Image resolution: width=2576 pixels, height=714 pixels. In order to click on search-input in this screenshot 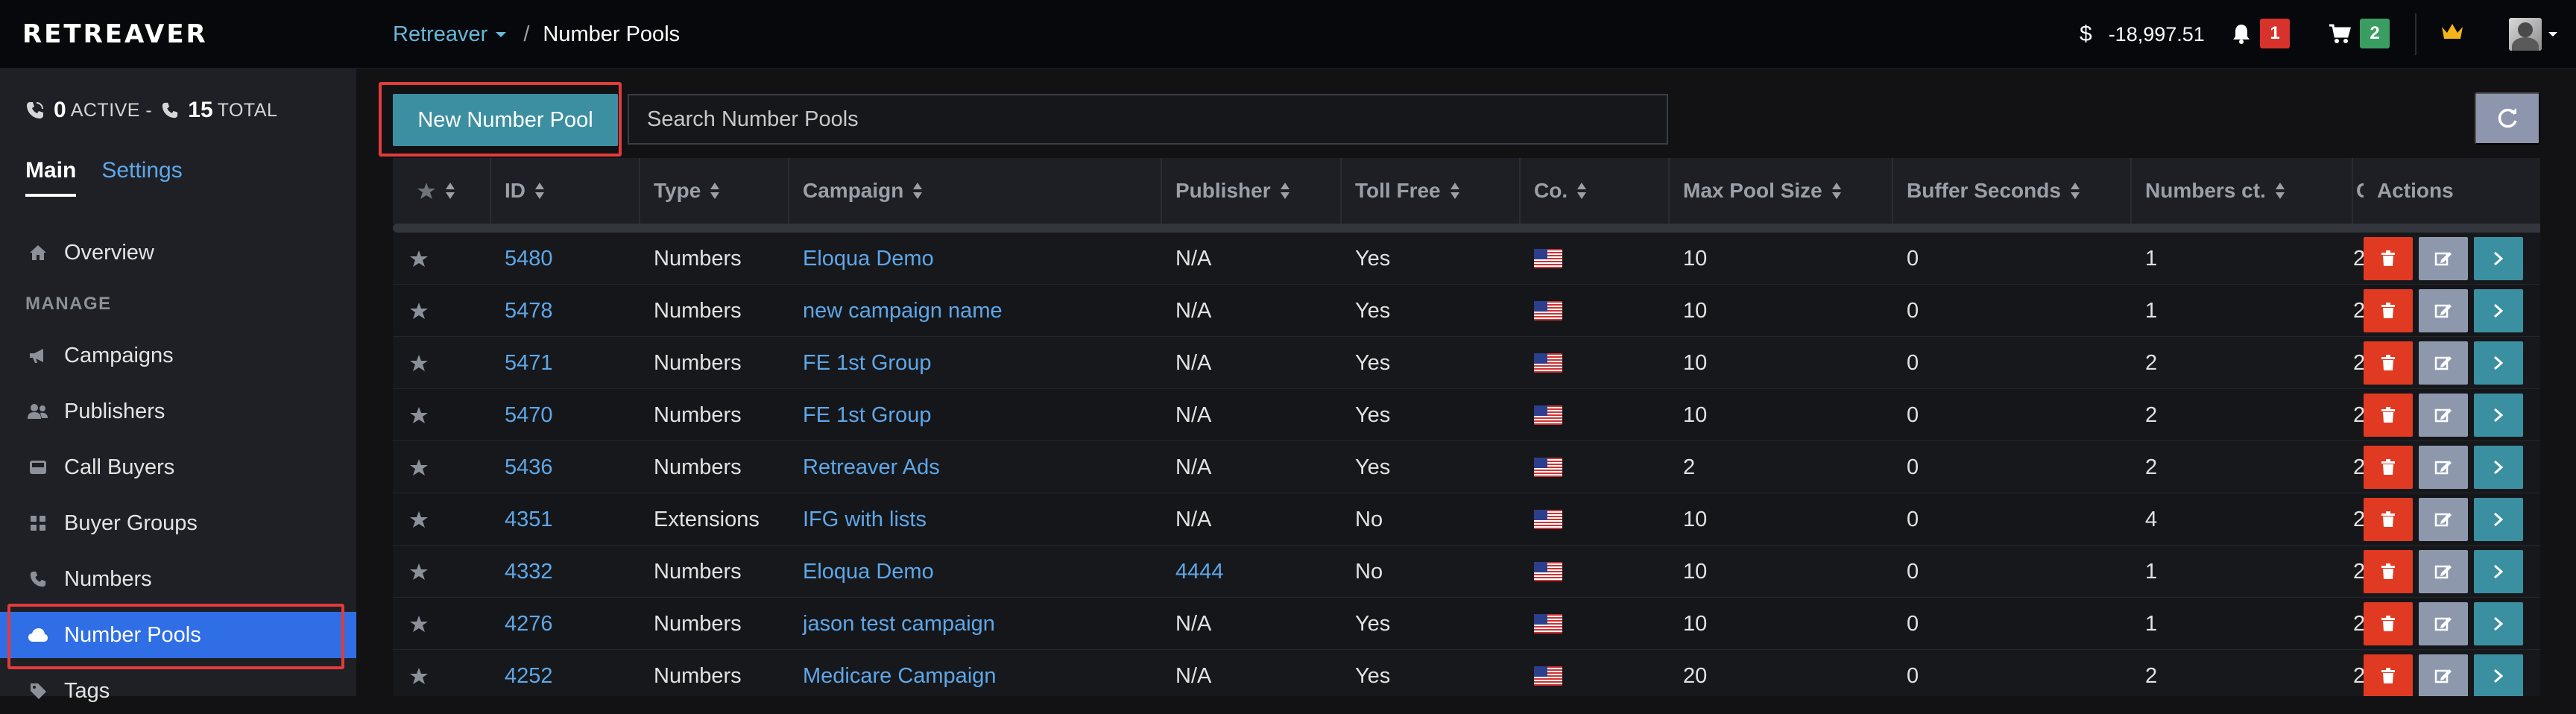, I will do `click(1148, 119)`.